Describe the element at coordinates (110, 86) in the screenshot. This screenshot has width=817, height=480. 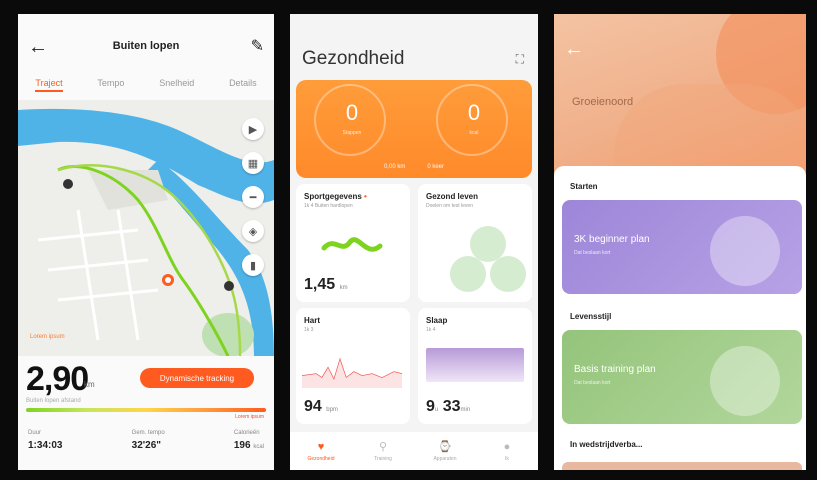
I see `tab-tempo: Tempo` at that location.